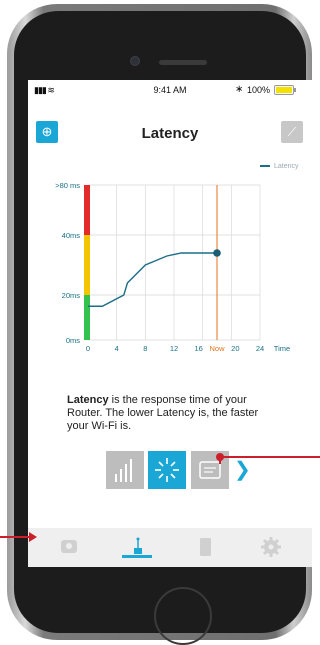 This screenshot has height=645, width=320. I want to click on annotation-line-vertical, so click(220, 460).